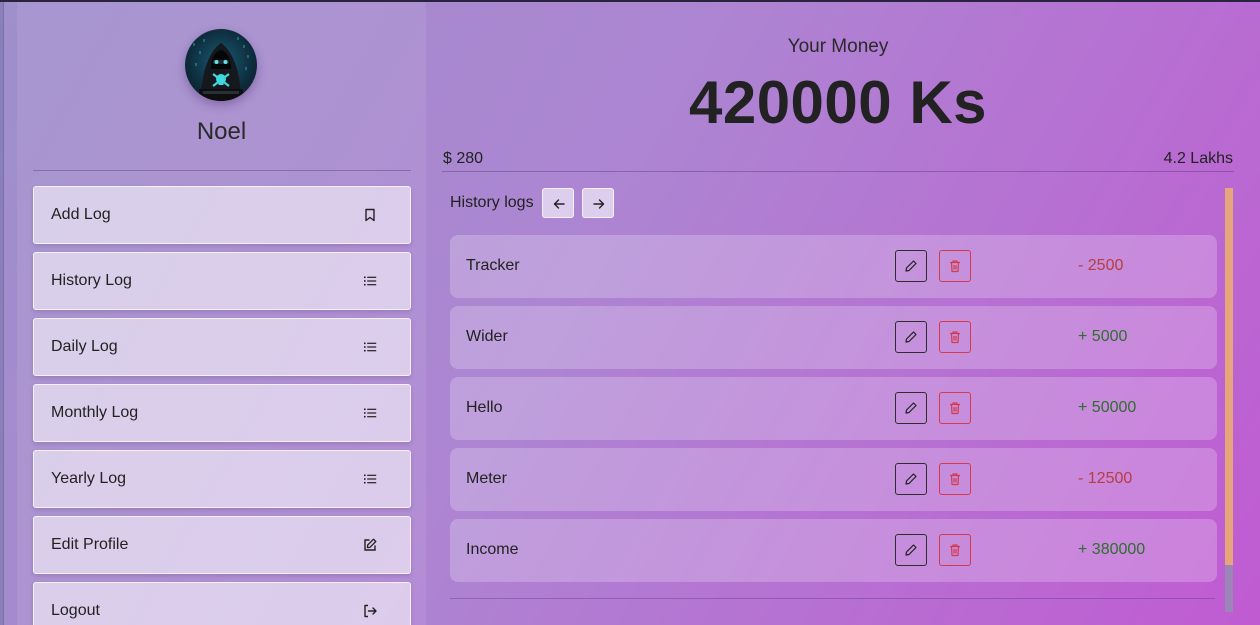 Image resolution: width=1260 pixels, height=625 pixels. I want to click on sidebar-item-yearly-log: Yearly Log, so click(222, 479).